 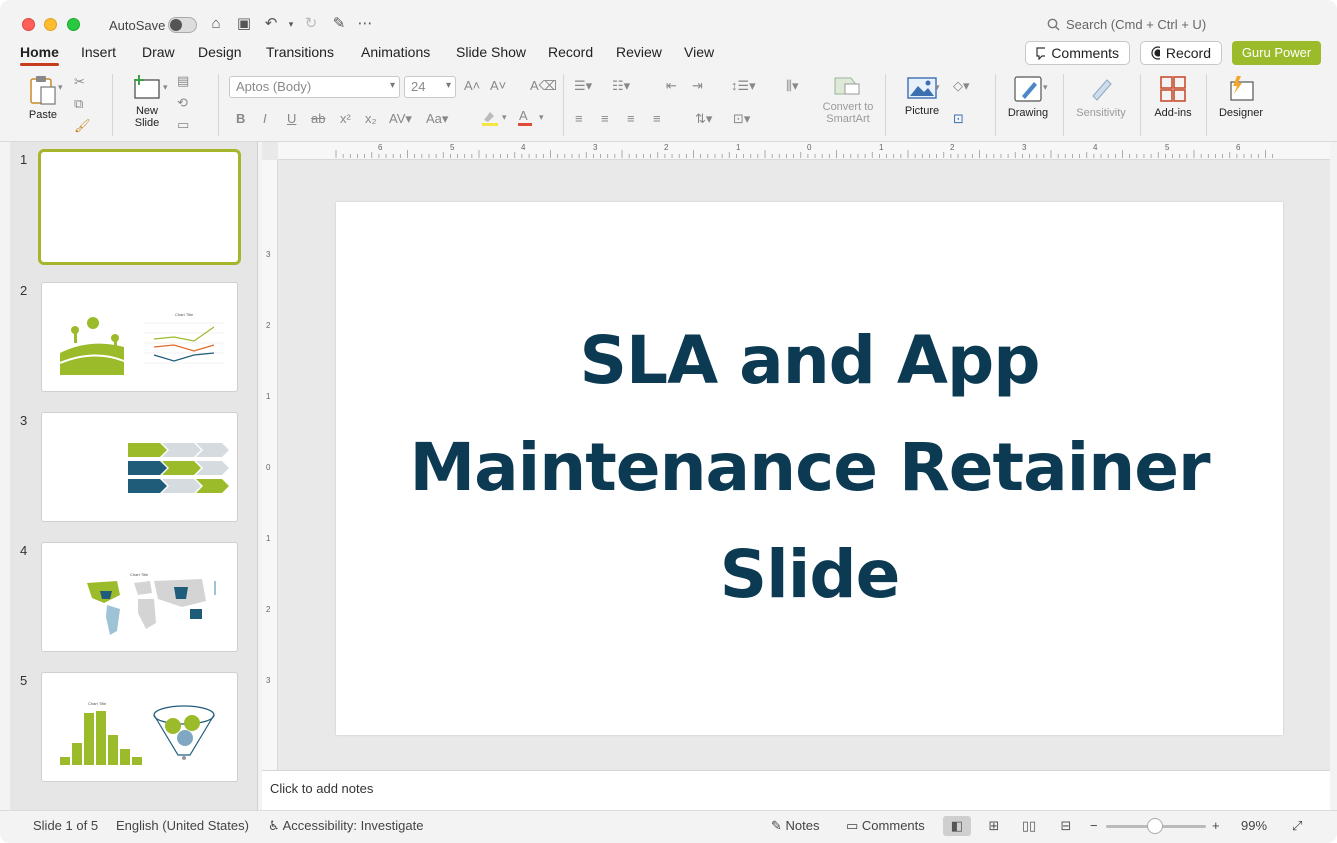 What do you see at coordinates (300, 52) in the screenshot?
I see `tab-transitions: Transitions` at bounding box center [300, 52].